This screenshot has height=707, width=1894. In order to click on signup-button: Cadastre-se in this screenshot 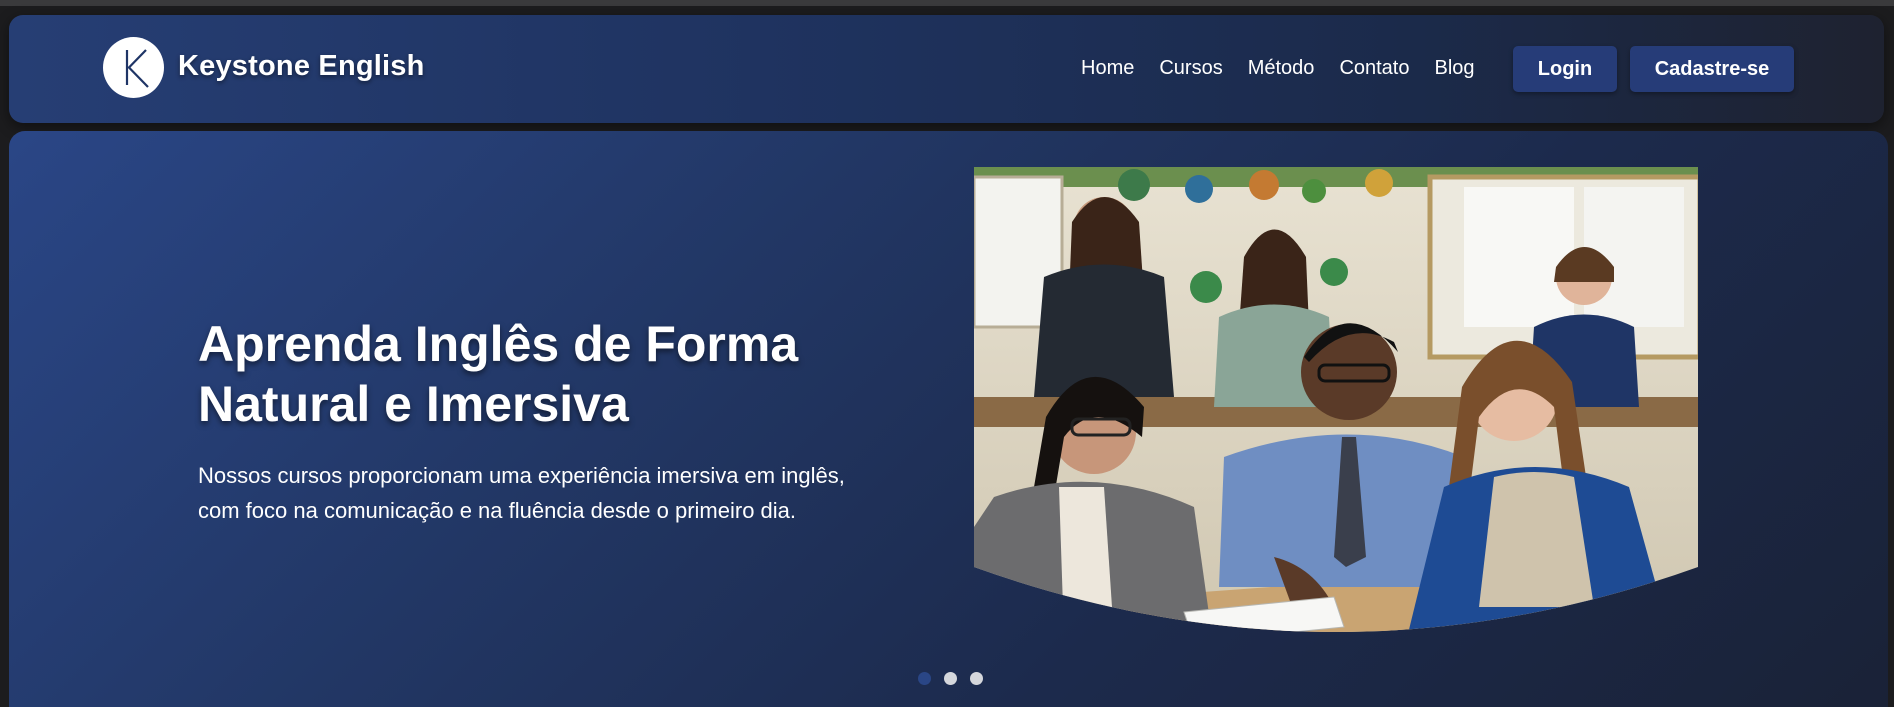, I will do `click(1712, 69)`.